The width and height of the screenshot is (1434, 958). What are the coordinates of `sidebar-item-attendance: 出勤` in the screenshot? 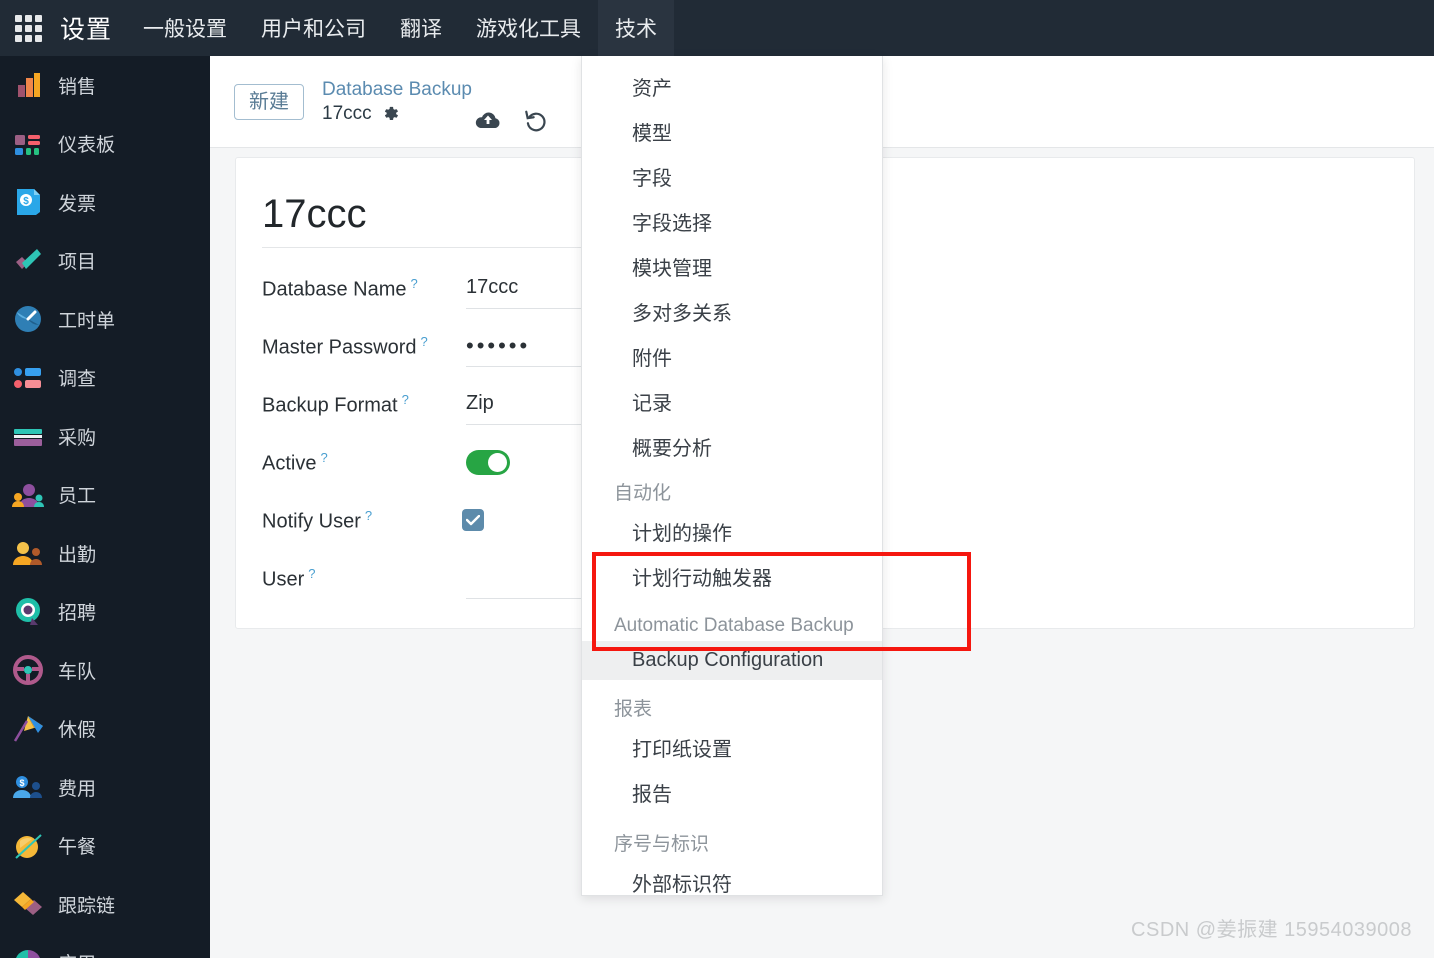 It's located at (105, 553).